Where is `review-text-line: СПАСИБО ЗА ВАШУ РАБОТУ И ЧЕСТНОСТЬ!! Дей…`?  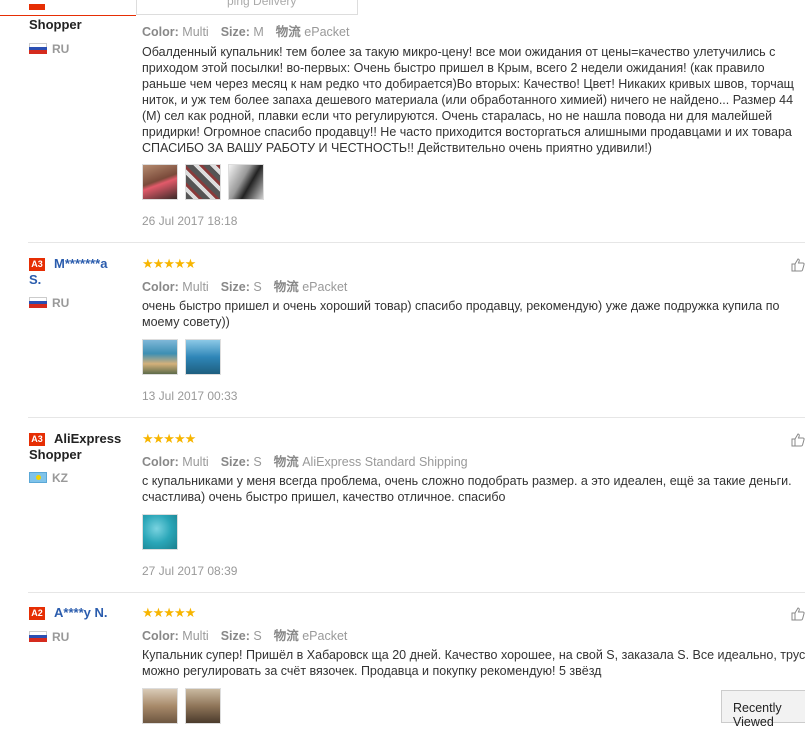
review-text-line: СПАСИБО ЗА ВАШУ РАБОТУ И ЧЕСТНОСТЬ!! Дей… is located at coordinates (397, 148).